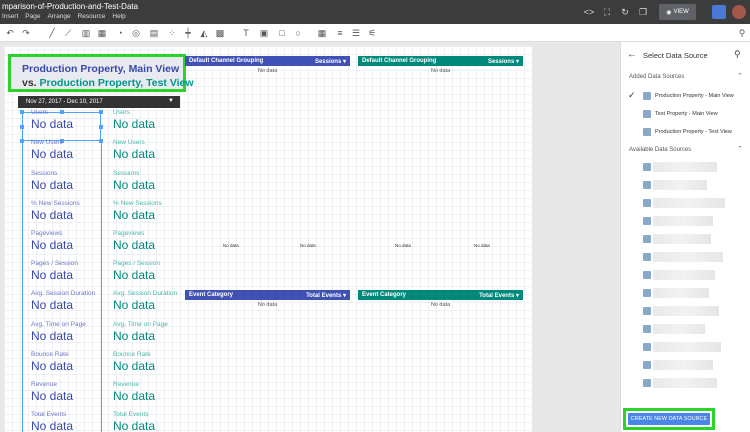 The height and width of the screenshot is (432, 750). I want to click on metric-value: No data, so click(52, 366).